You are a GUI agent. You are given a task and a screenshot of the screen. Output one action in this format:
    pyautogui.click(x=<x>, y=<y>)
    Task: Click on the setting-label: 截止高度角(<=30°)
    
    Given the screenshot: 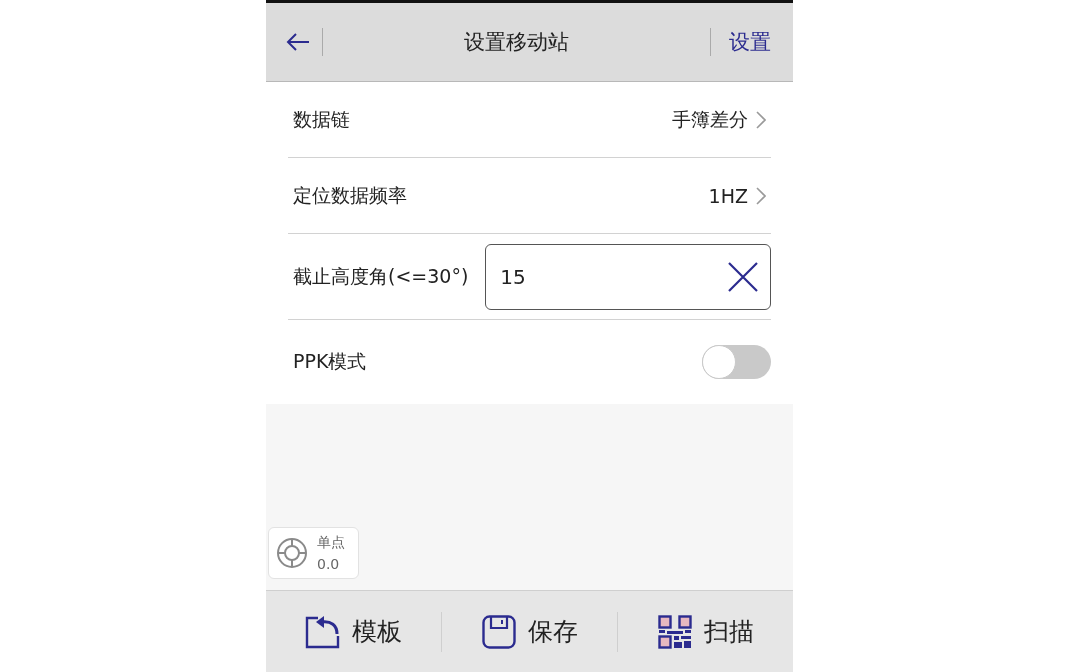 What is the action you would take?
    pyautogui.click(x=381, y=276)
    